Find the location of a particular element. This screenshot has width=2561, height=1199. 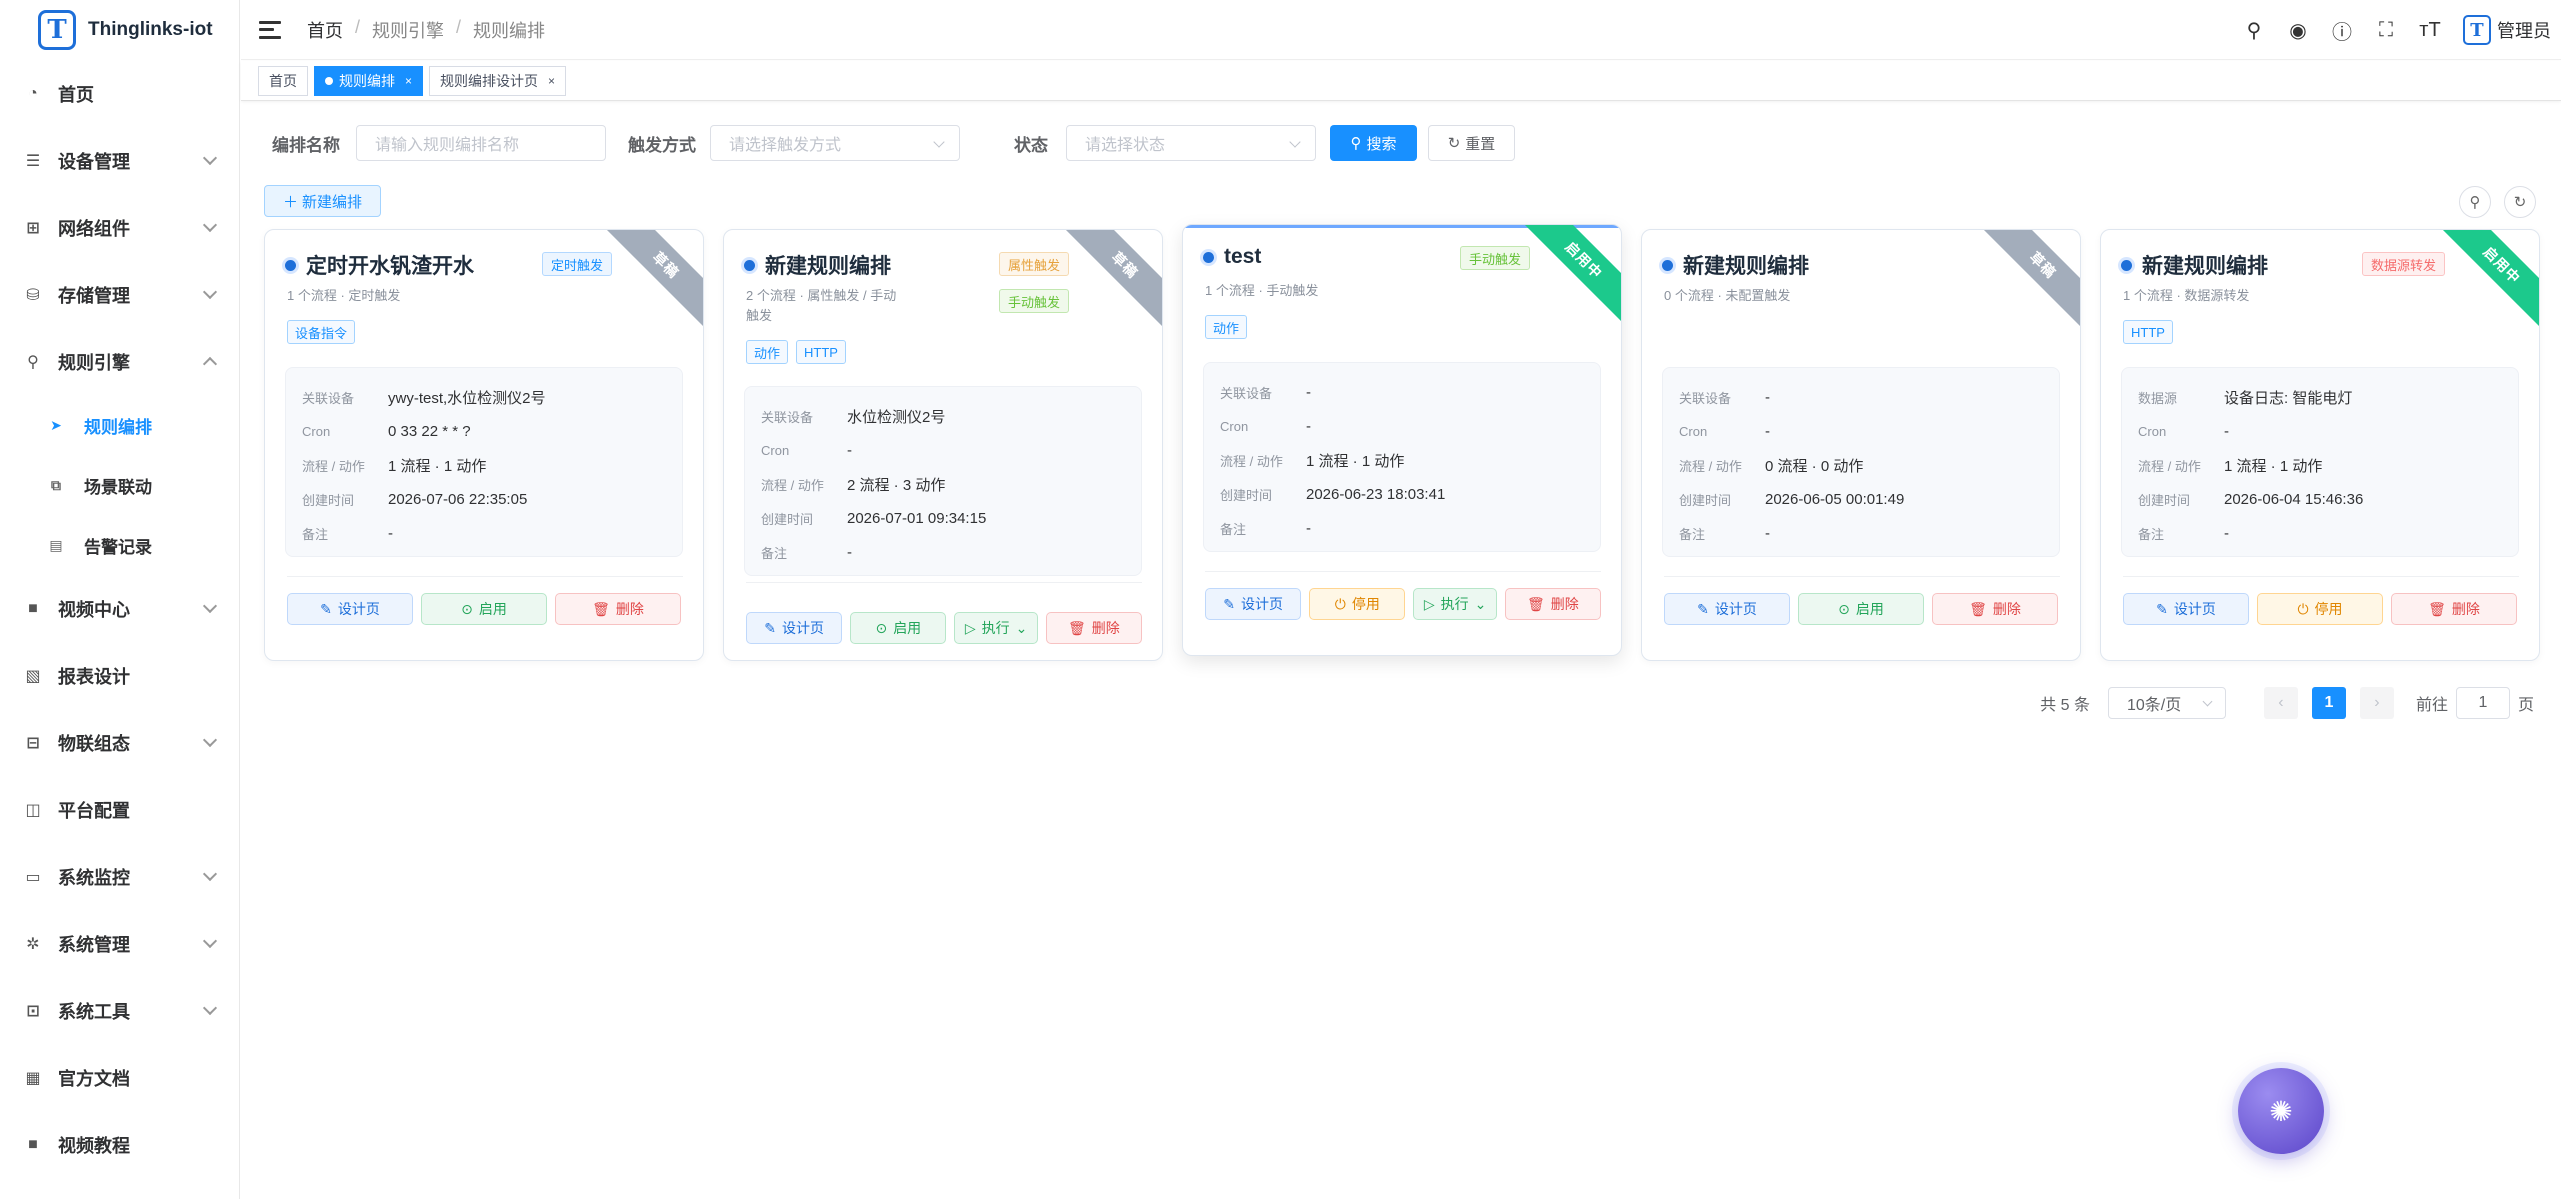

help-icon: ⓘ is located at coordinates (2342, 31).